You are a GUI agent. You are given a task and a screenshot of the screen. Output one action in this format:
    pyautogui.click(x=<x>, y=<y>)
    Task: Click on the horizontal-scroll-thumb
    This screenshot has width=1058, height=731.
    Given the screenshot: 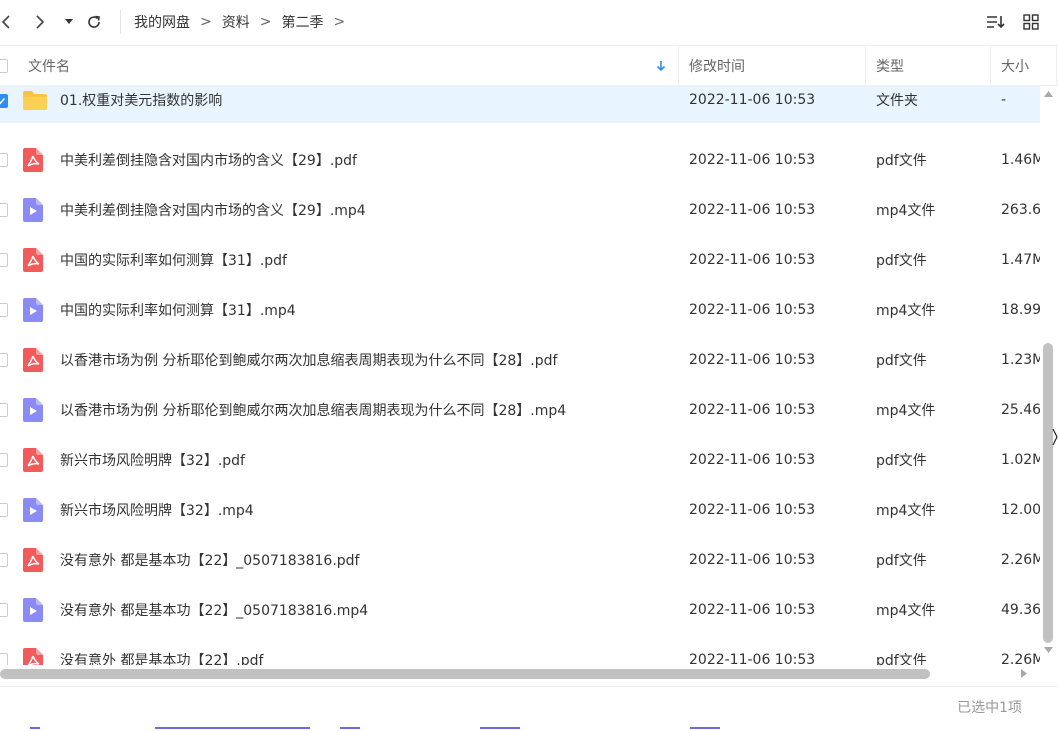 What is the action you would take?
    pyautogui.click(x=465, y=674)
    